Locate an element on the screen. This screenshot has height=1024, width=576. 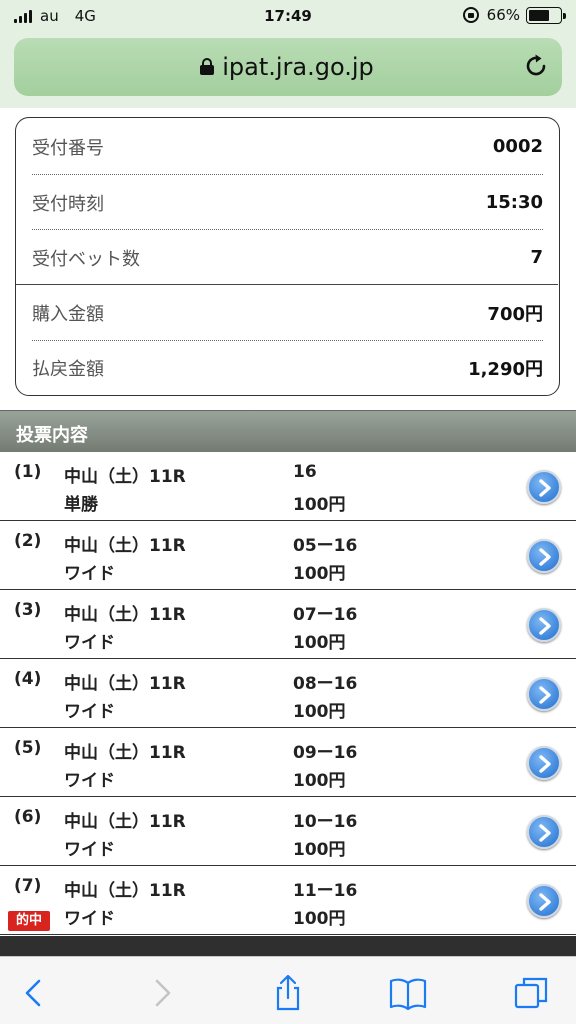
receipt-value: 0002 is located at coordinates (517, 146).